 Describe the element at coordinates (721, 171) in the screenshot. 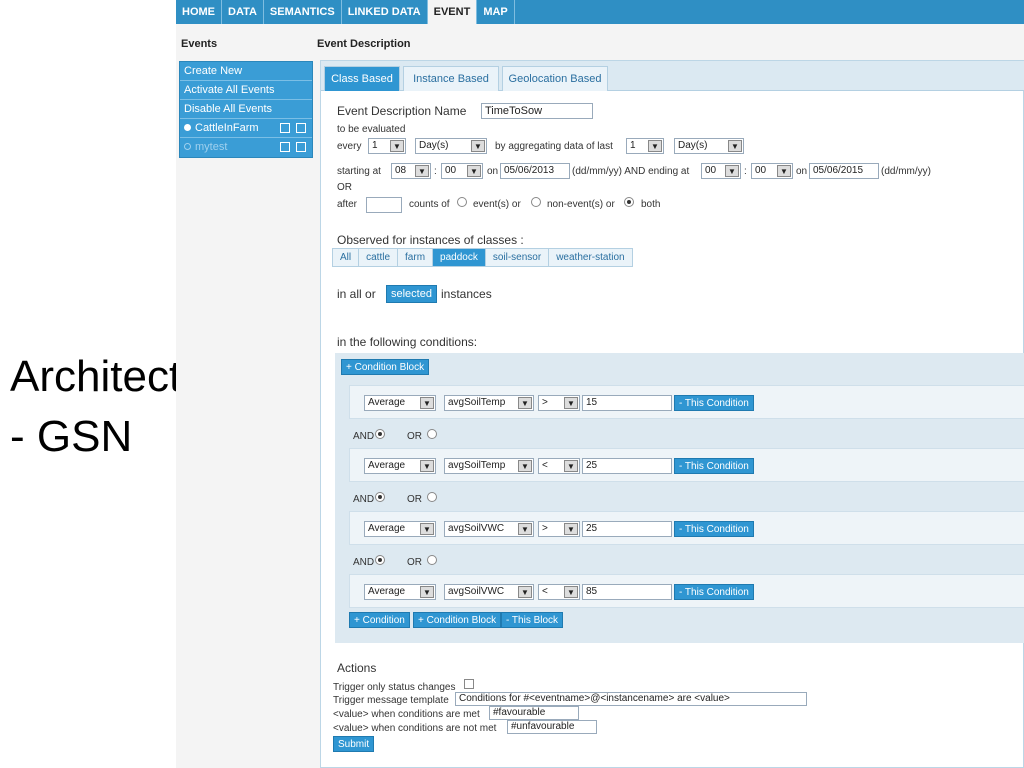

I see `end-hour-select: 00 ▼` at that location.